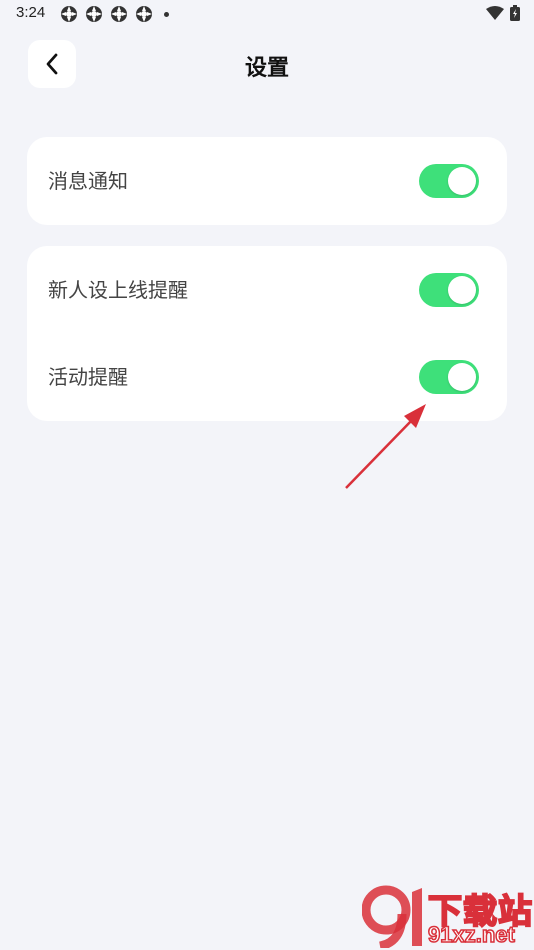 Image resolution: width=534 pixels, height=950 pixels. What do you see at coordinates (267, 14) in the screenshot?
I see `status-bar: 3:24` at bounding box center [267, 14].